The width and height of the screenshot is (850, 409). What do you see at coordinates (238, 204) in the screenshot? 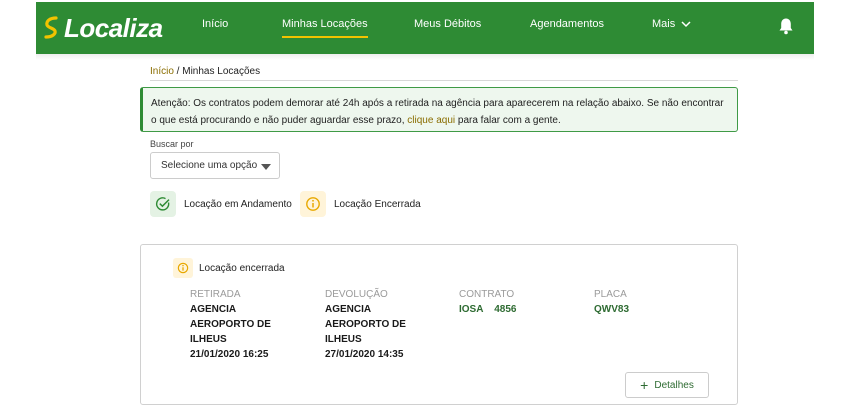
I see `legend-in-progress-label: Locação em Andamento` at bounding box center [238, 204].